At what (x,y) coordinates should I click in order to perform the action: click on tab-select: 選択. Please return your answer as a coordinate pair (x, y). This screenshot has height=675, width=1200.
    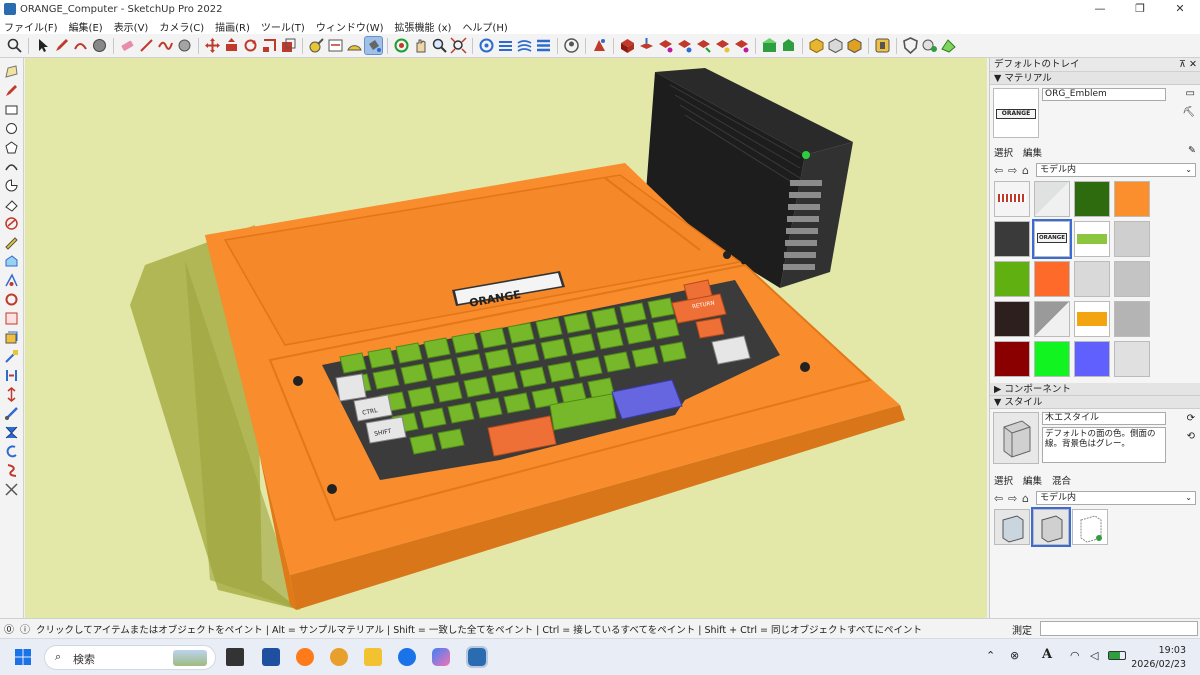
    Looking at the image, I should click on (1003, 480).